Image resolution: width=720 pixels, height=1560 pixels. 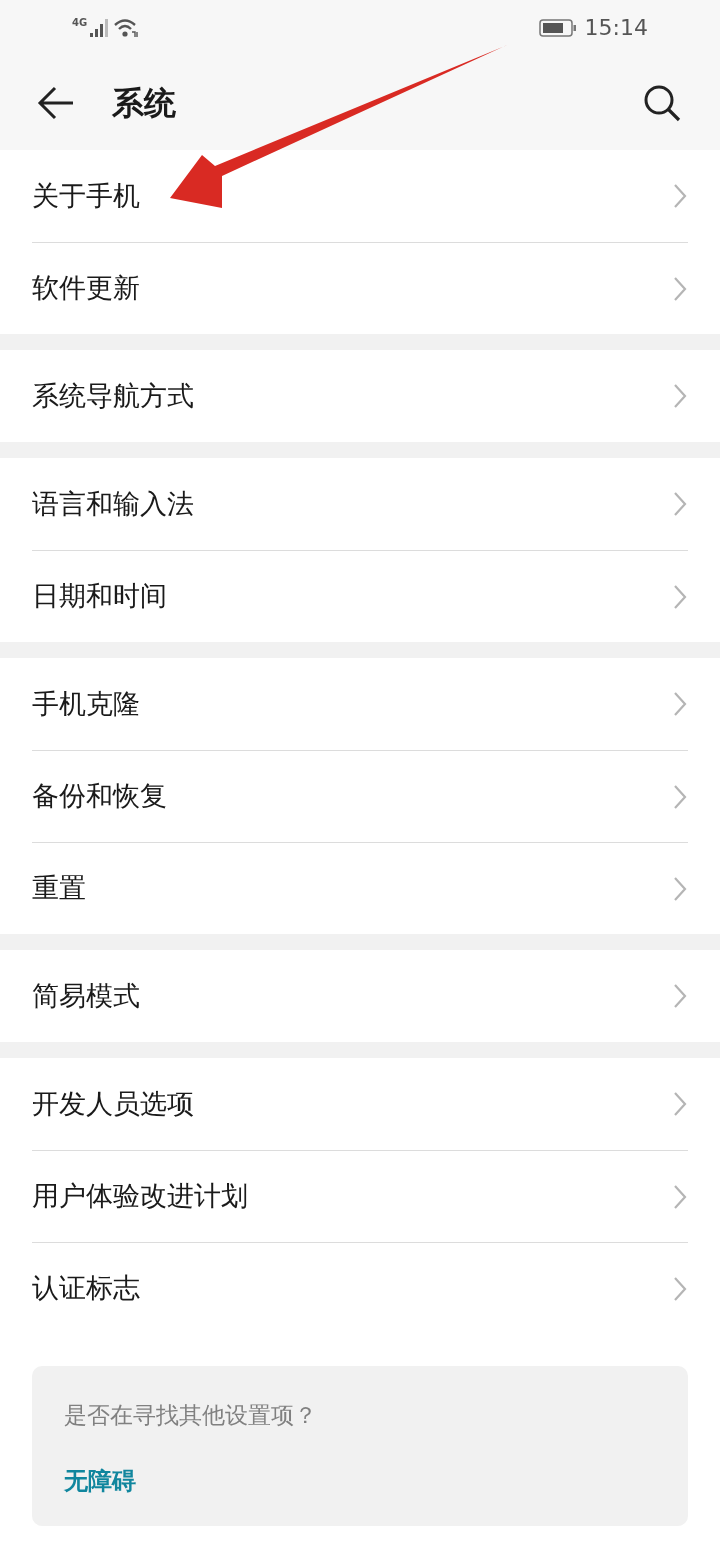 What do you see at coordinates (100, 1480) in the screenshot?
I see `accessibility-link: 无障碍` at bounding box center [100, 1480].